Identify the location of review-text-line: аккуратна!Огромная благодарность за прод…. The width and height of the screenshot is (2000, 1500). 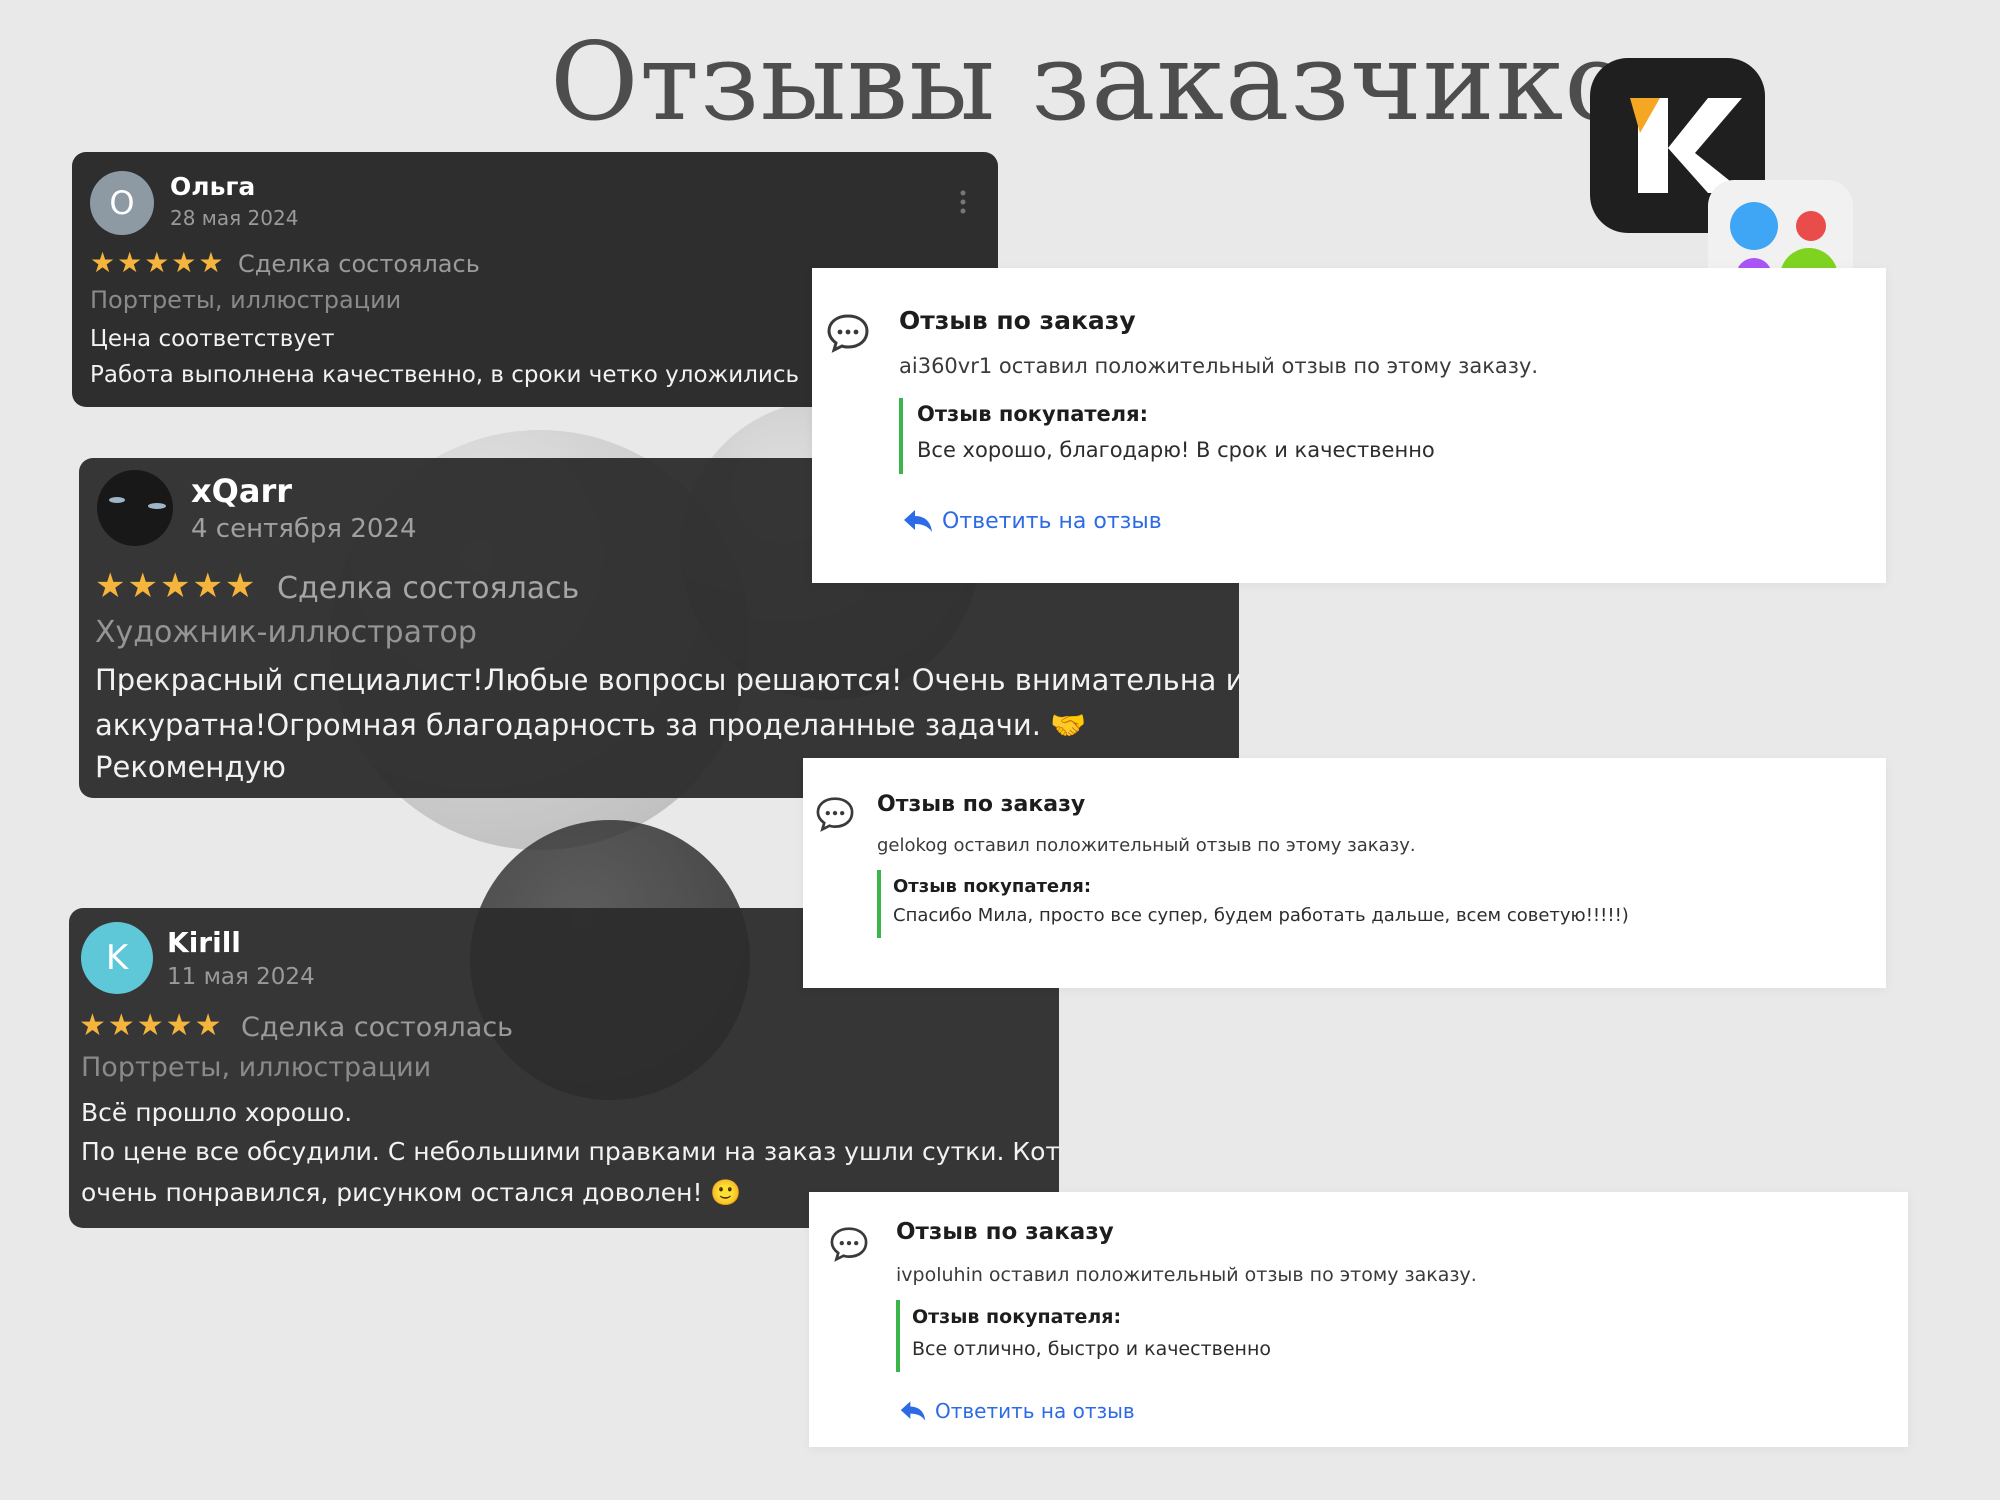
(591, 725).